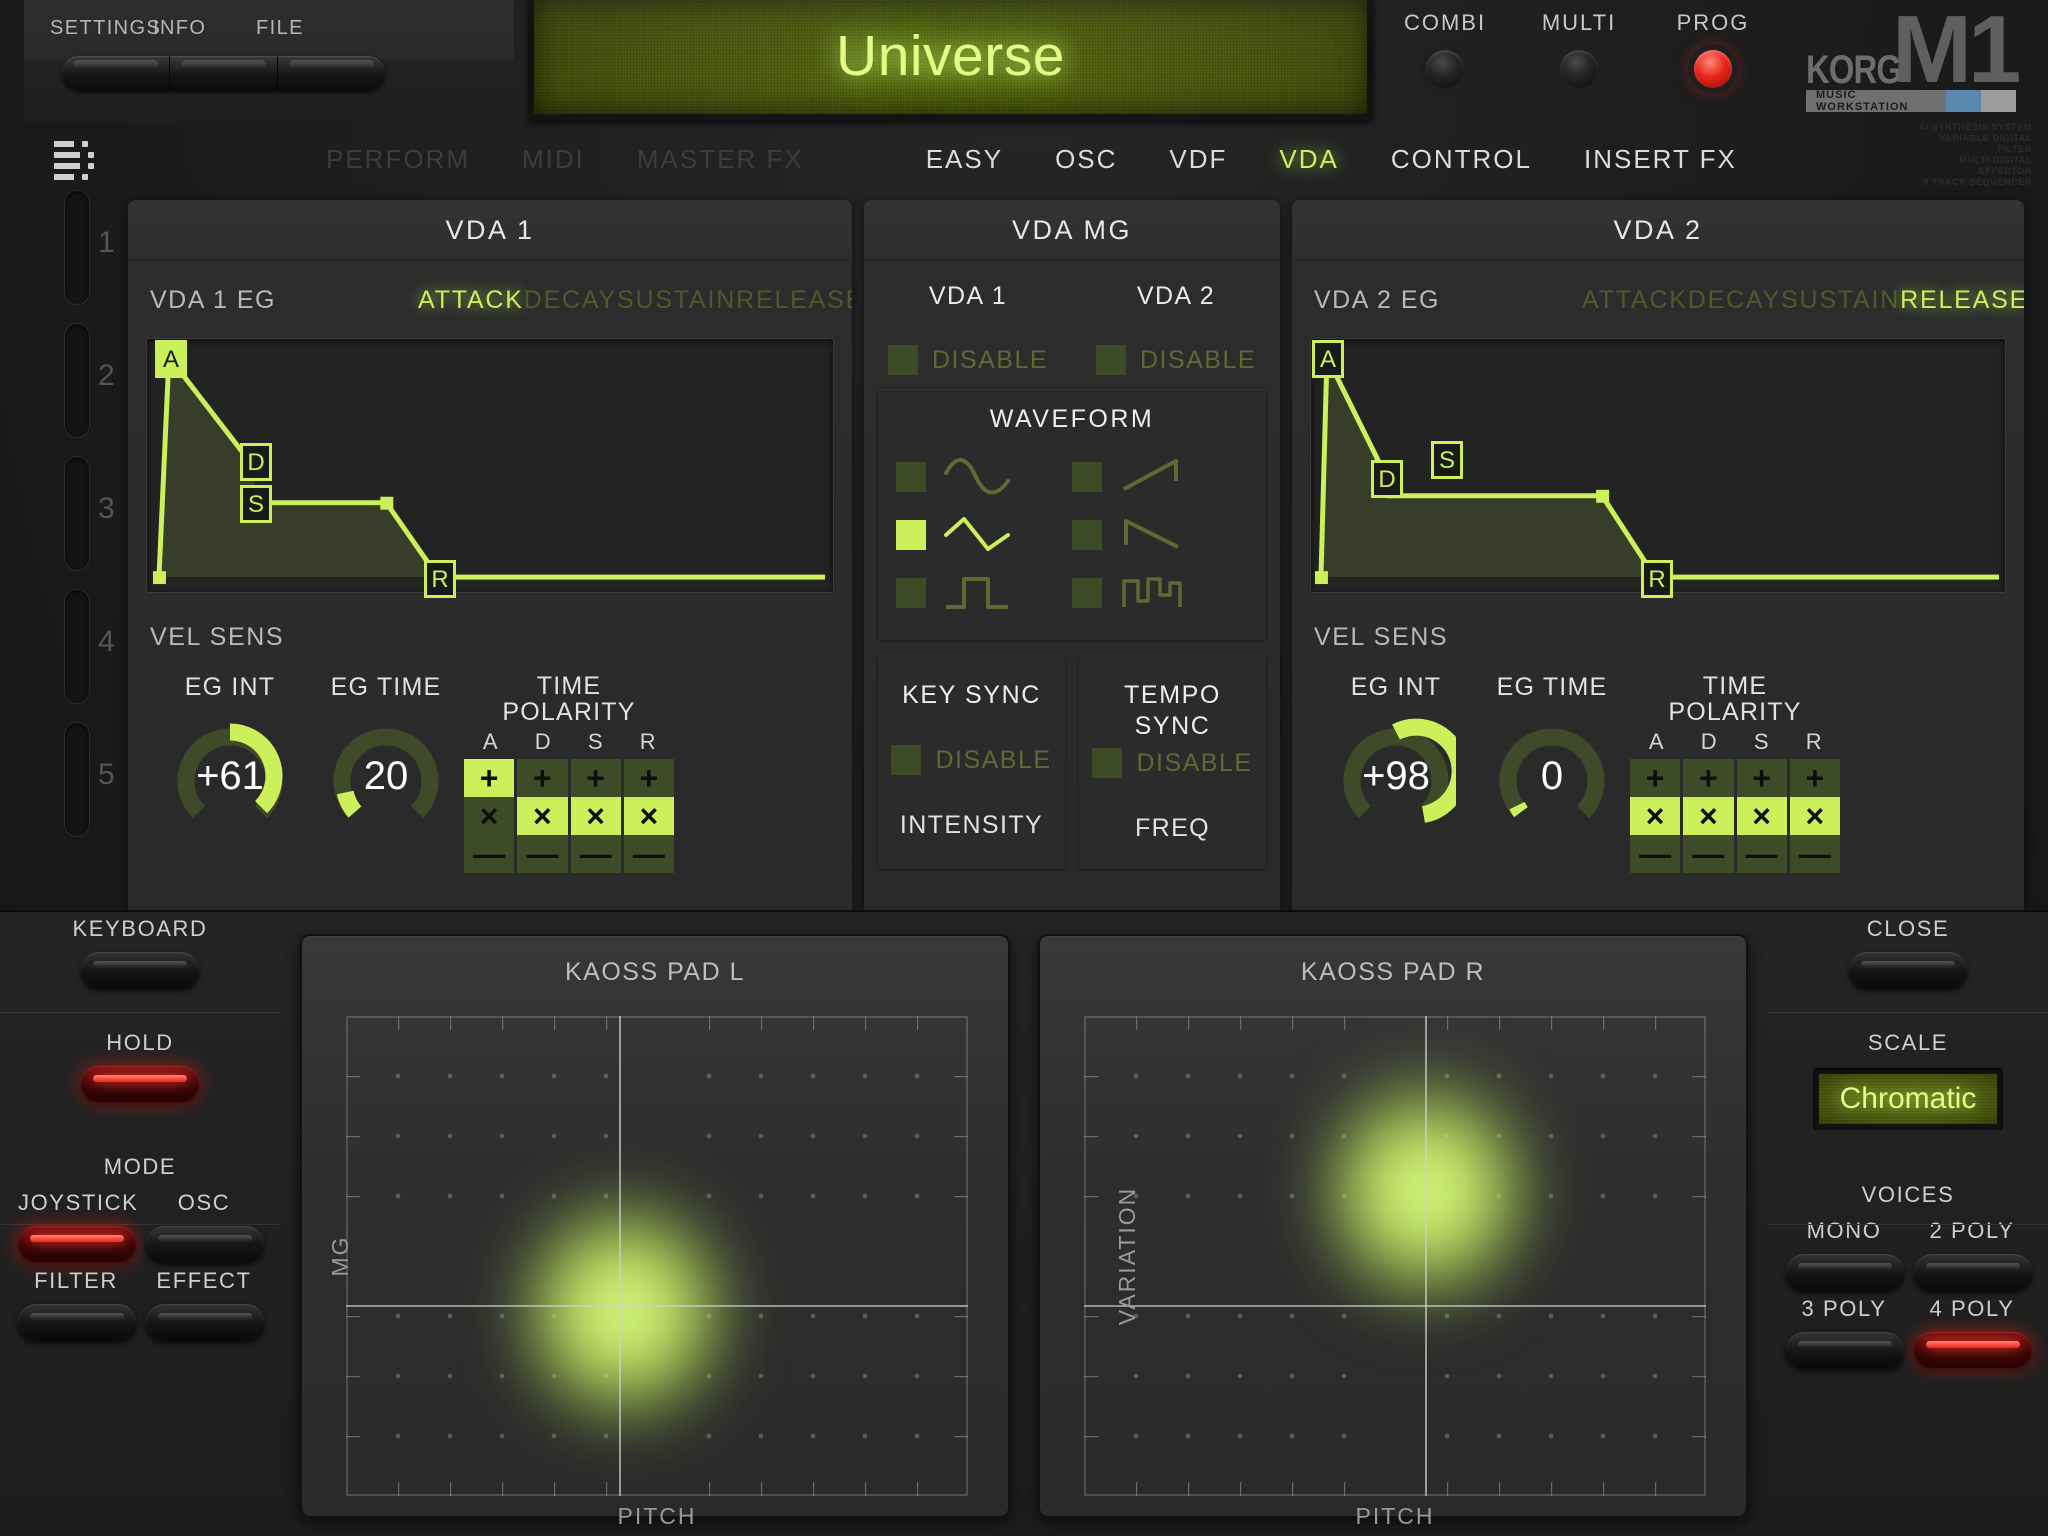 The width and height of the screenshot is (2048, 1536). Describe the element at coordinates (1845, 1332) in the screenshot. I see `voices-3poly: 3 POLY` at that location.